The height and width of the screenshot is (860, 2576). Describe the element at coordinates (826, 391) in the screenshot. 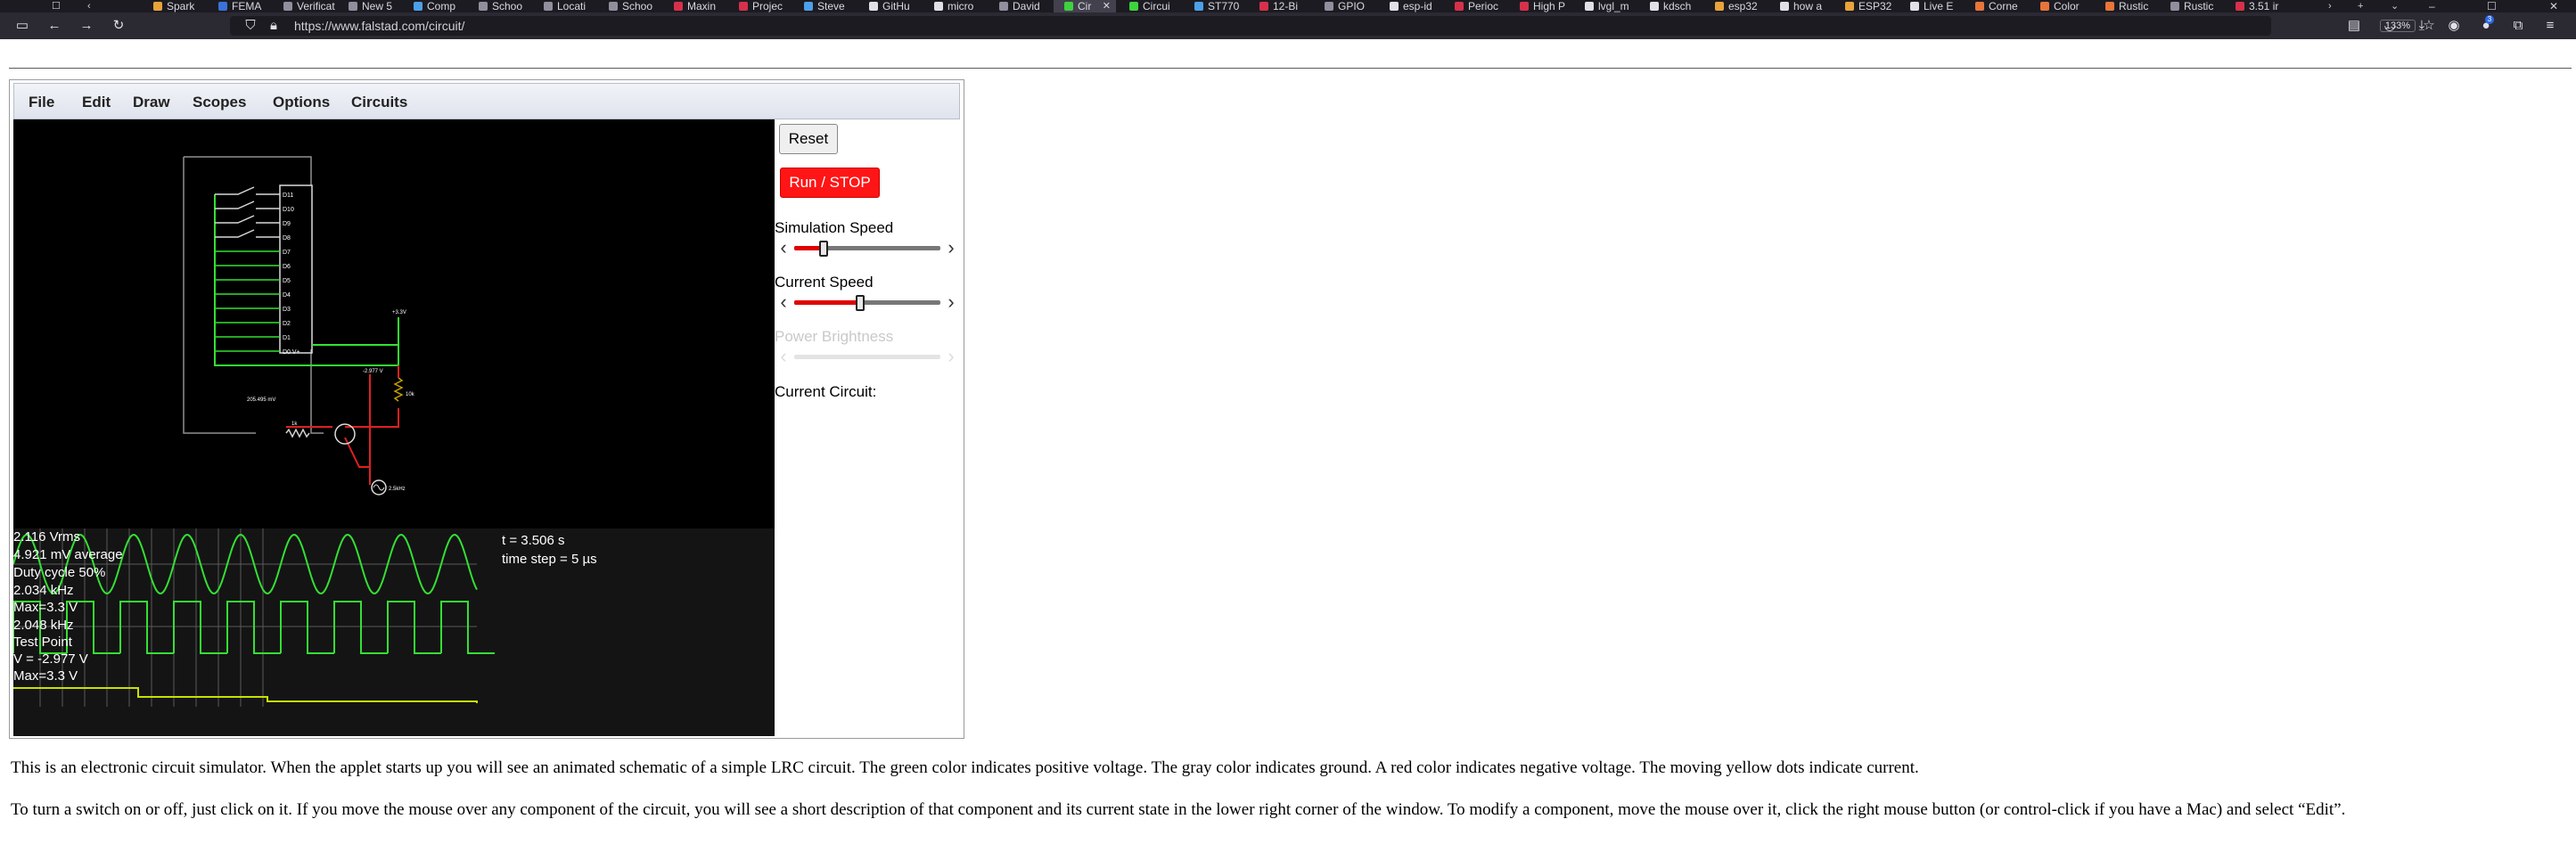

I see `current-circuit-label: Current Circuit:` at that location.